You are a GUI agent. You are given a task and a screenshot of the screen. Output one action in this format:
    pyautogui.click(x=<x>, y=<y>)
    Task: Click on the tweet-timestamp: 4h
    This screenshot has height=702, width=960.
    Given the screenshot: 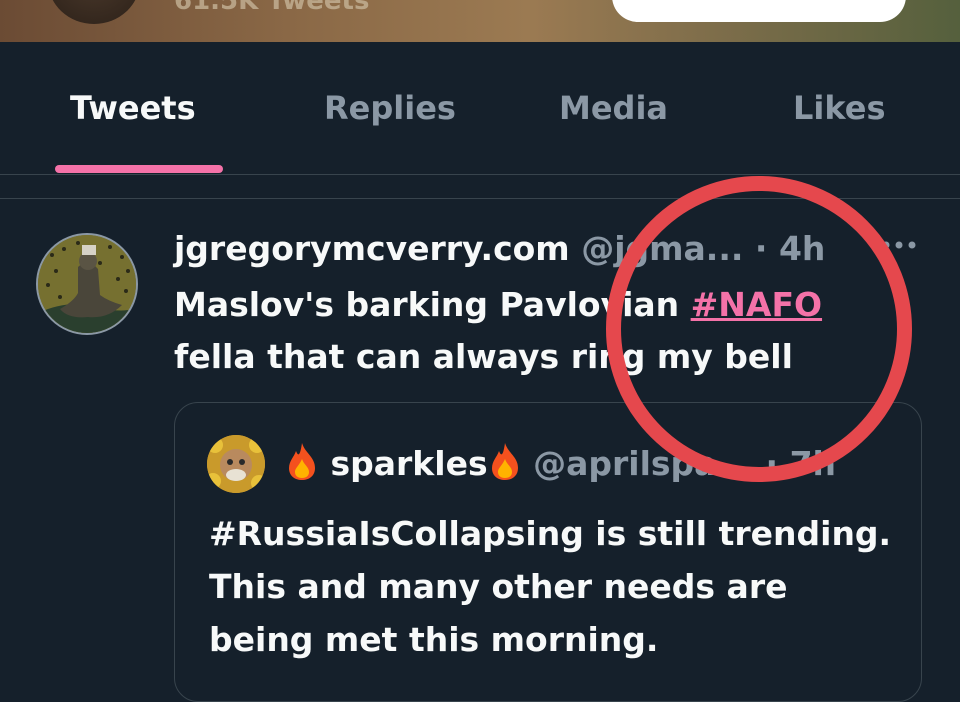 What is the action you would take?
    pyautogui.click(x=802, y=248)
    